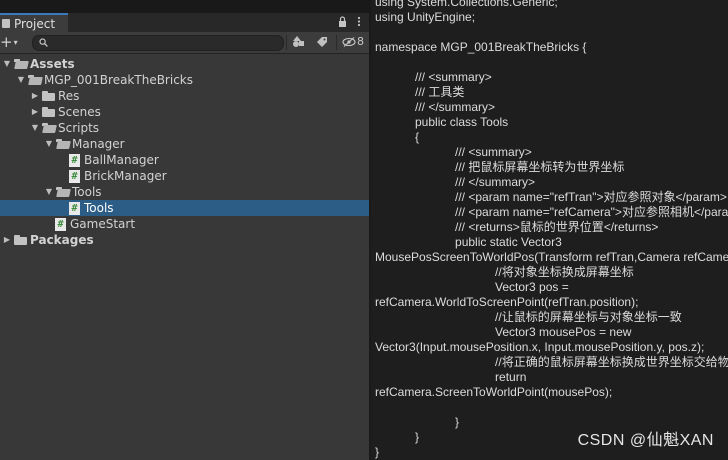 The width and height of the screenshot is (728, 460). Describe the element at coordinates (500, 167) in the screenshot. I see `code-line: /// 把鼠标屏幕坐标转为世界坐标` at that location.